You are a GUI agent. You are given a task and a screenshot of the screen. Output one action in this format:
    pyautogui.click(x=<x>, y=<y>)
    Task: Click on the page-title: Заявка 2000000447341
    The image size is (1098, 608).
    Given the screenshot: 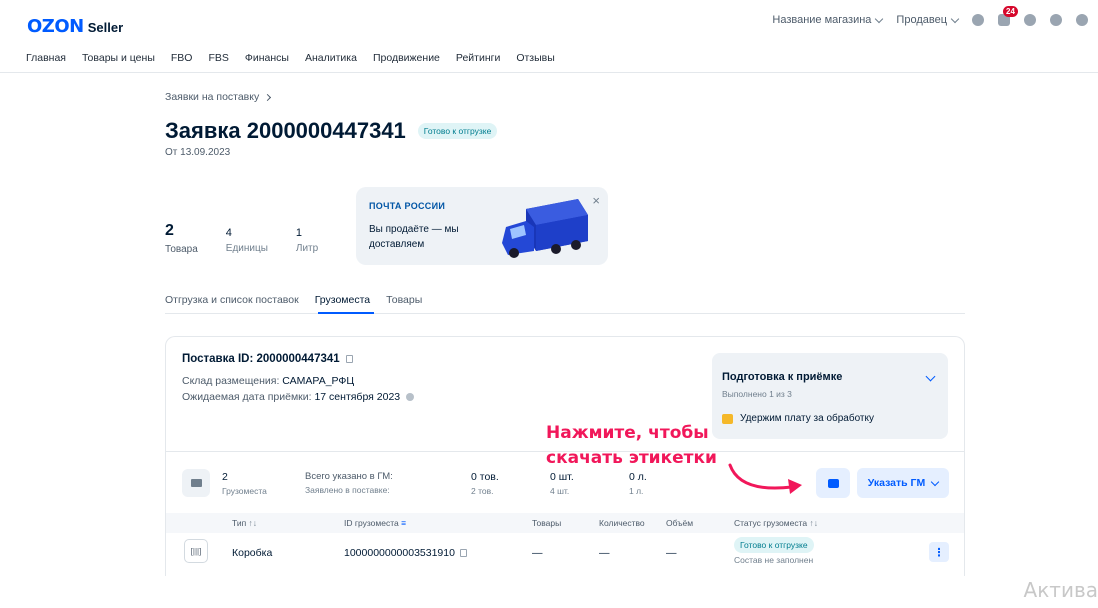 What is the action you would take?
    pyautogui.click(x=285, y=130)
    